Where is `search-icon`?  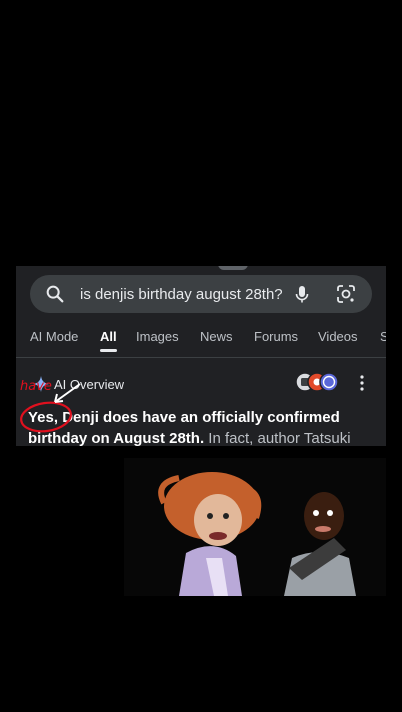 search-icon is located at coordinates (55, 294).